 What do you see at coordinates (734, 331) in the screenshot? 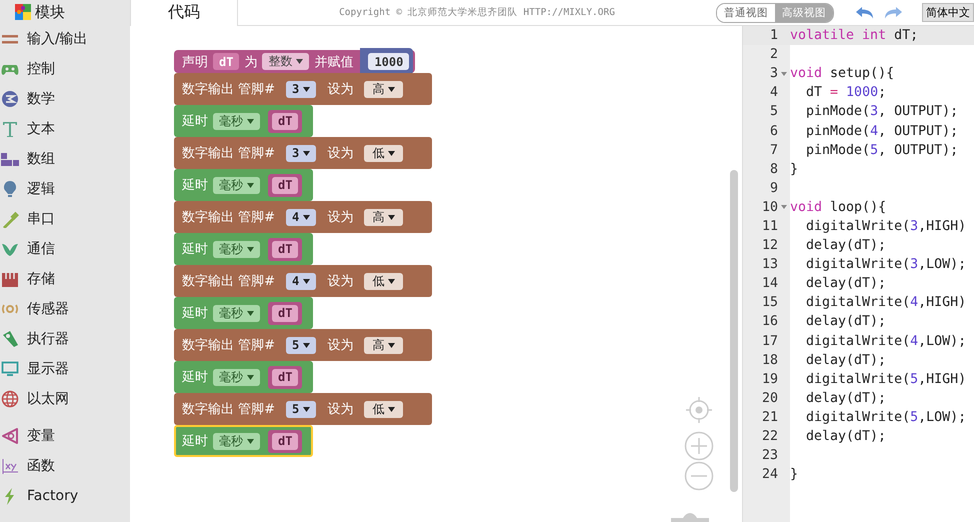
I see `scrollbar` at bounding box center [734, 331].